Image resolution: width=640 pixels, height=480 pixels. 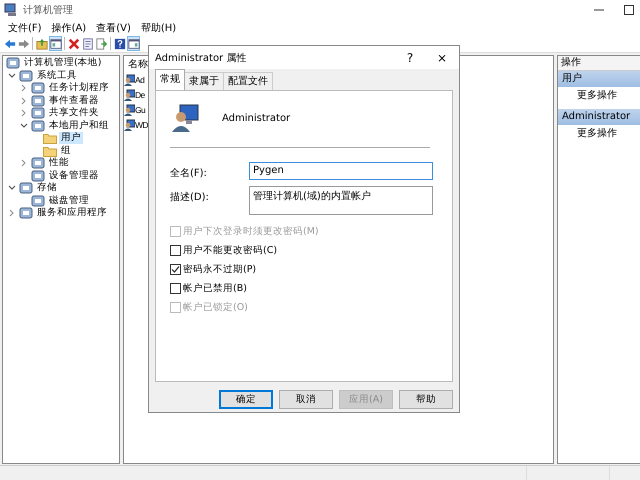 What do you see at coordinates (190, 197) in the screenshot?
I see `field-label: 描述(D):` at bounding box center [190, 197].